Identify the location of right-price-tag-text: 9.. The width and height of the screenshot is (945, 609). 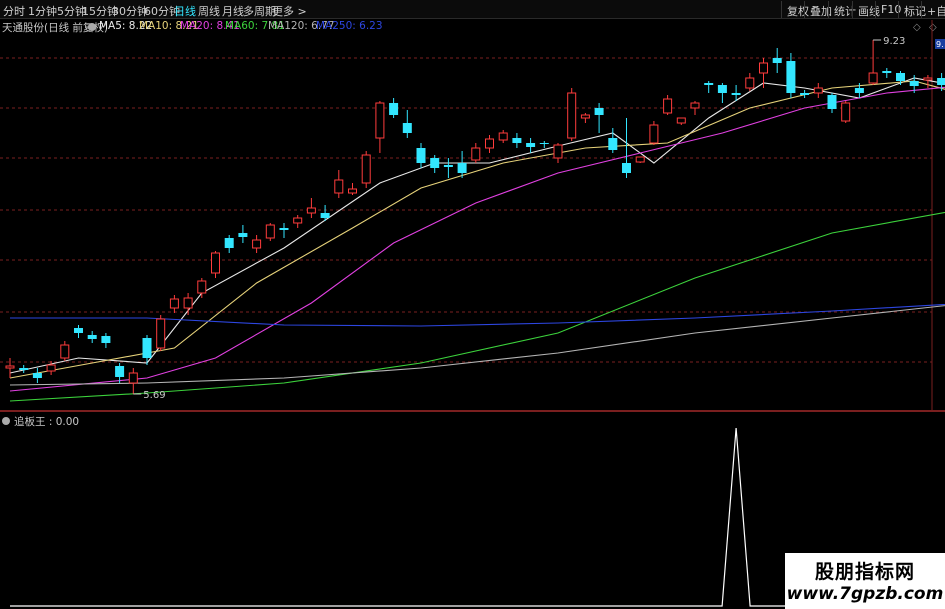
(940, 44).